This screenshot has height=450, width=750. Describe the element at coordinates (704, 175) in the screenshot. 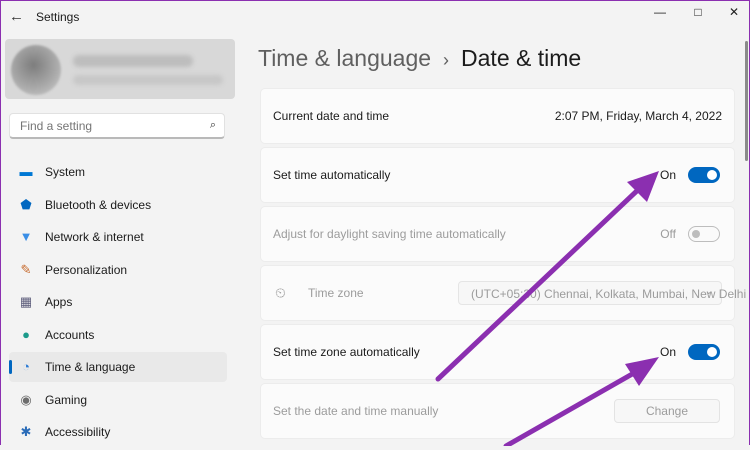

I see `set-time-auto-toggle` at that location.